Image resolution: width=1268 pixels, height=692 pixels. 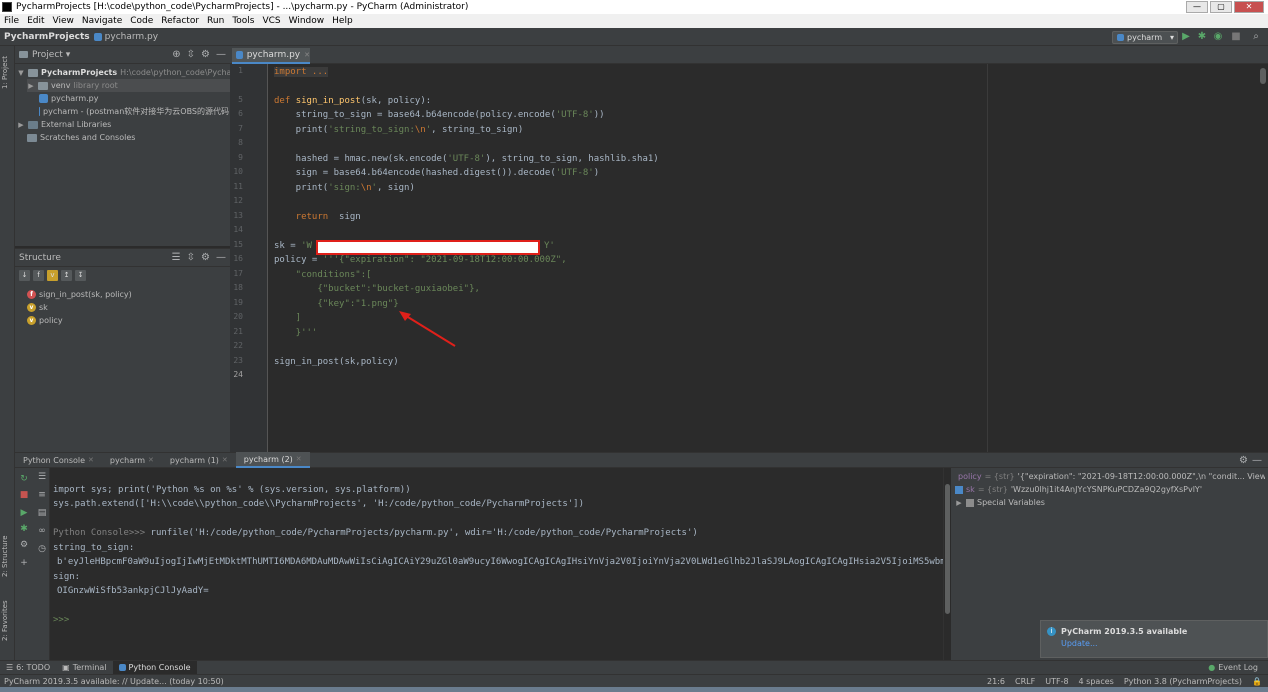 What do you see at coordinates (154, 667) in the screenshot?
I see `tool-python-console: Python Console` at bounding box center [154, 667].